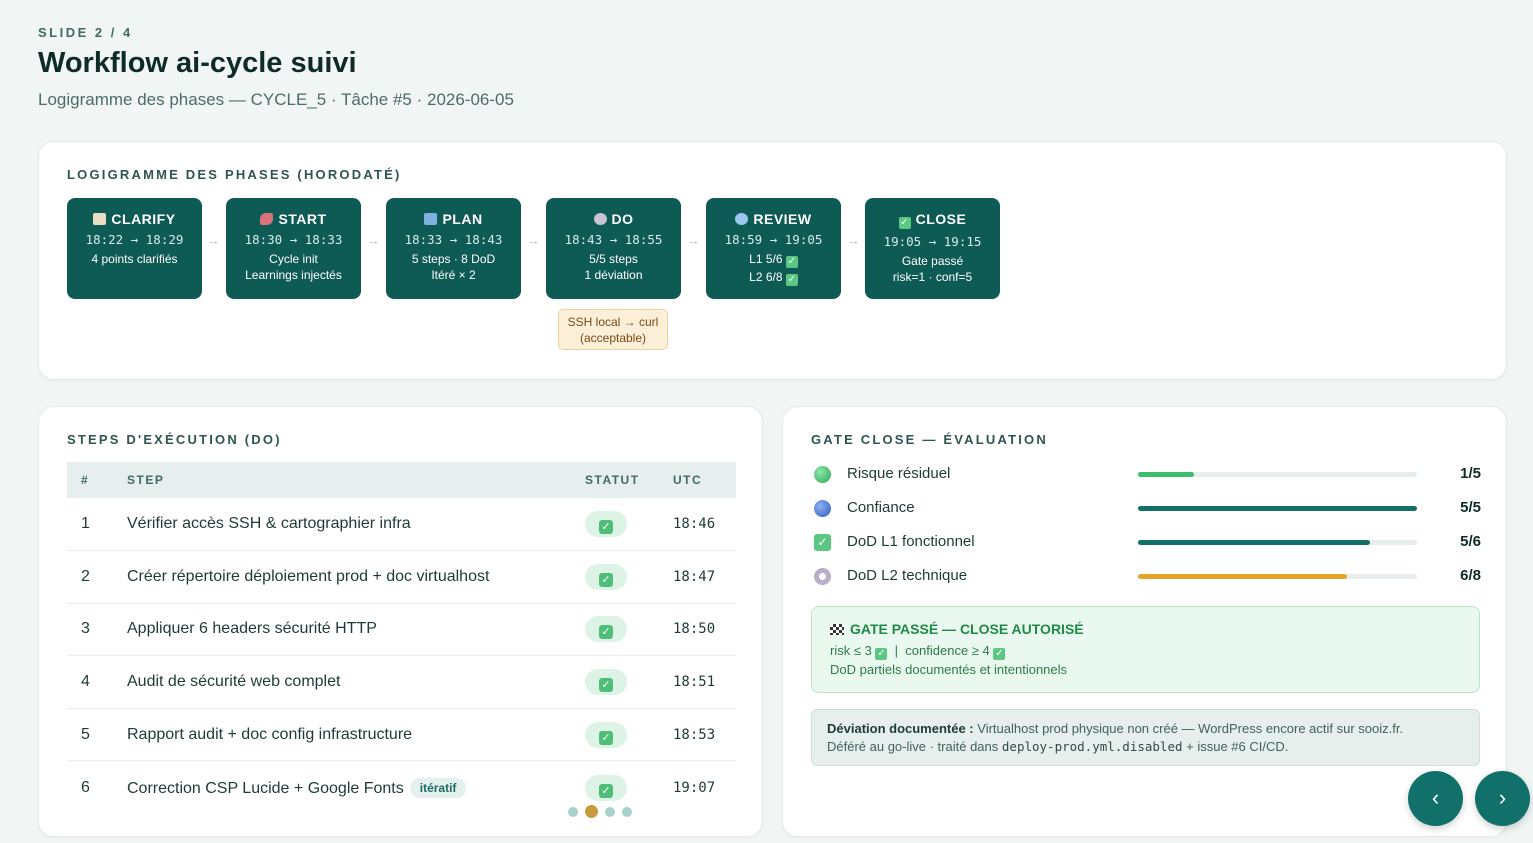 This screenshot has width=1533, height=843. Describe the element at coordinates (97, 525) in the screenshot. I see `step-num: 1` at that location.